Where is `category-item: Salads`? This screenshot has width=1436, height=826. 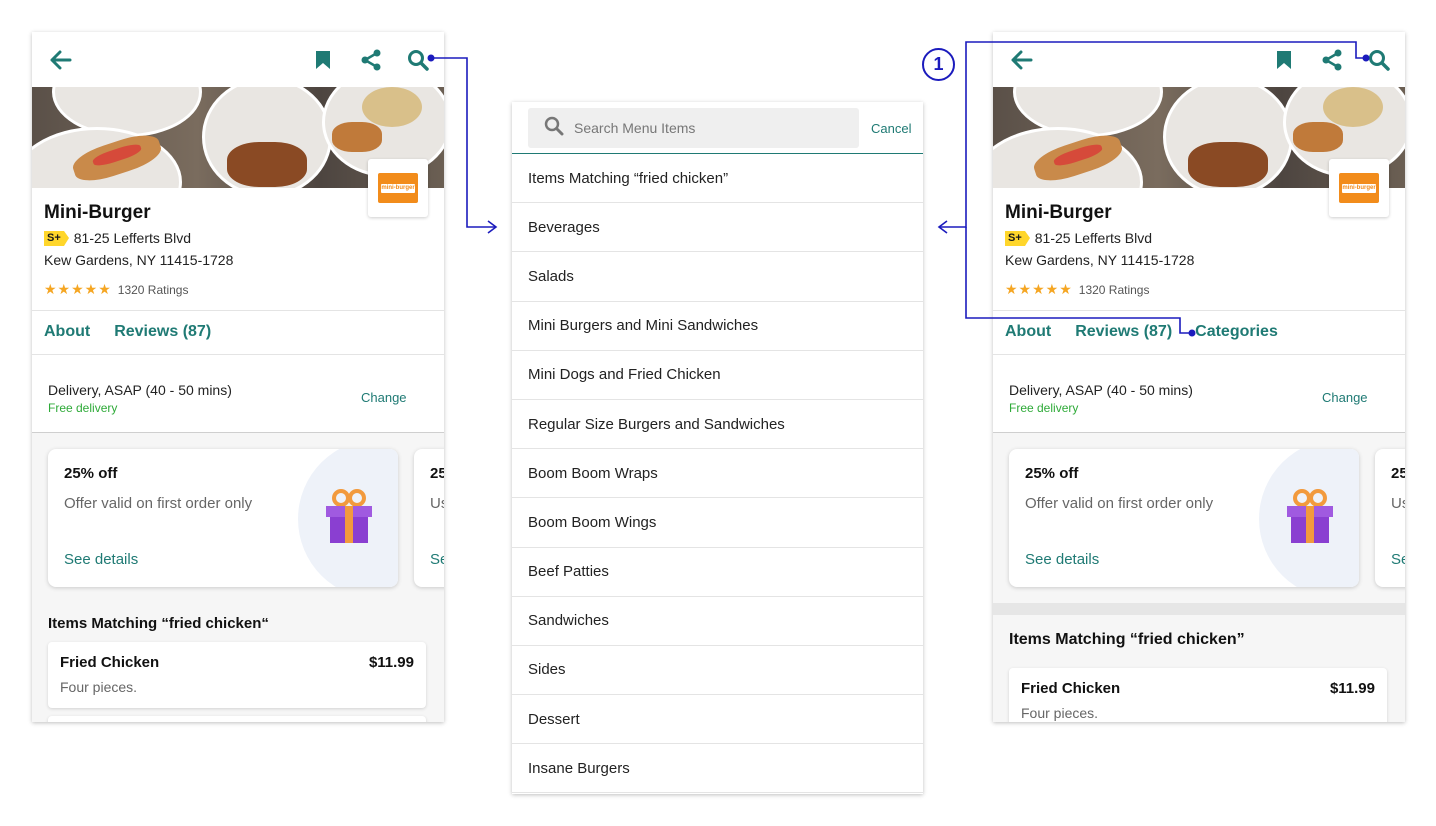 category-item: Salads is located at coordinates (717, 277).